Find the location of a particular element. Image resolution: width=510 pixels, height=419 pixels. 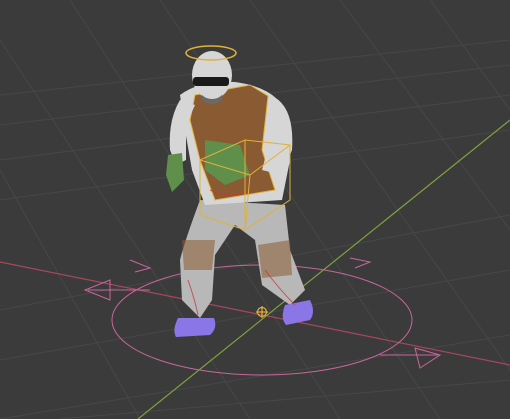

sunglasses is located at coordinates (211, 81).